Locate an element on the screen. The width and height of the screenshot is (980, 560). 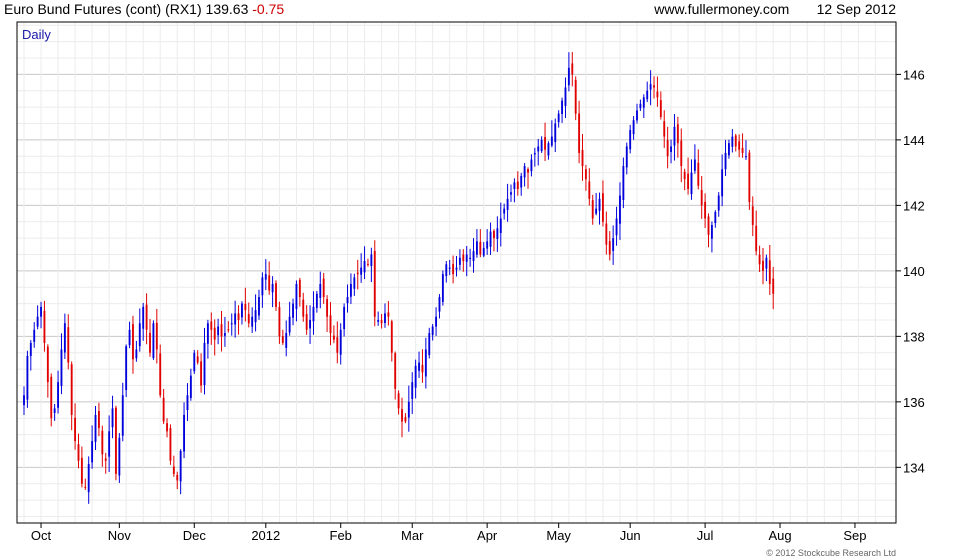
x-tick-label: May is located at coordinates (558, 535).